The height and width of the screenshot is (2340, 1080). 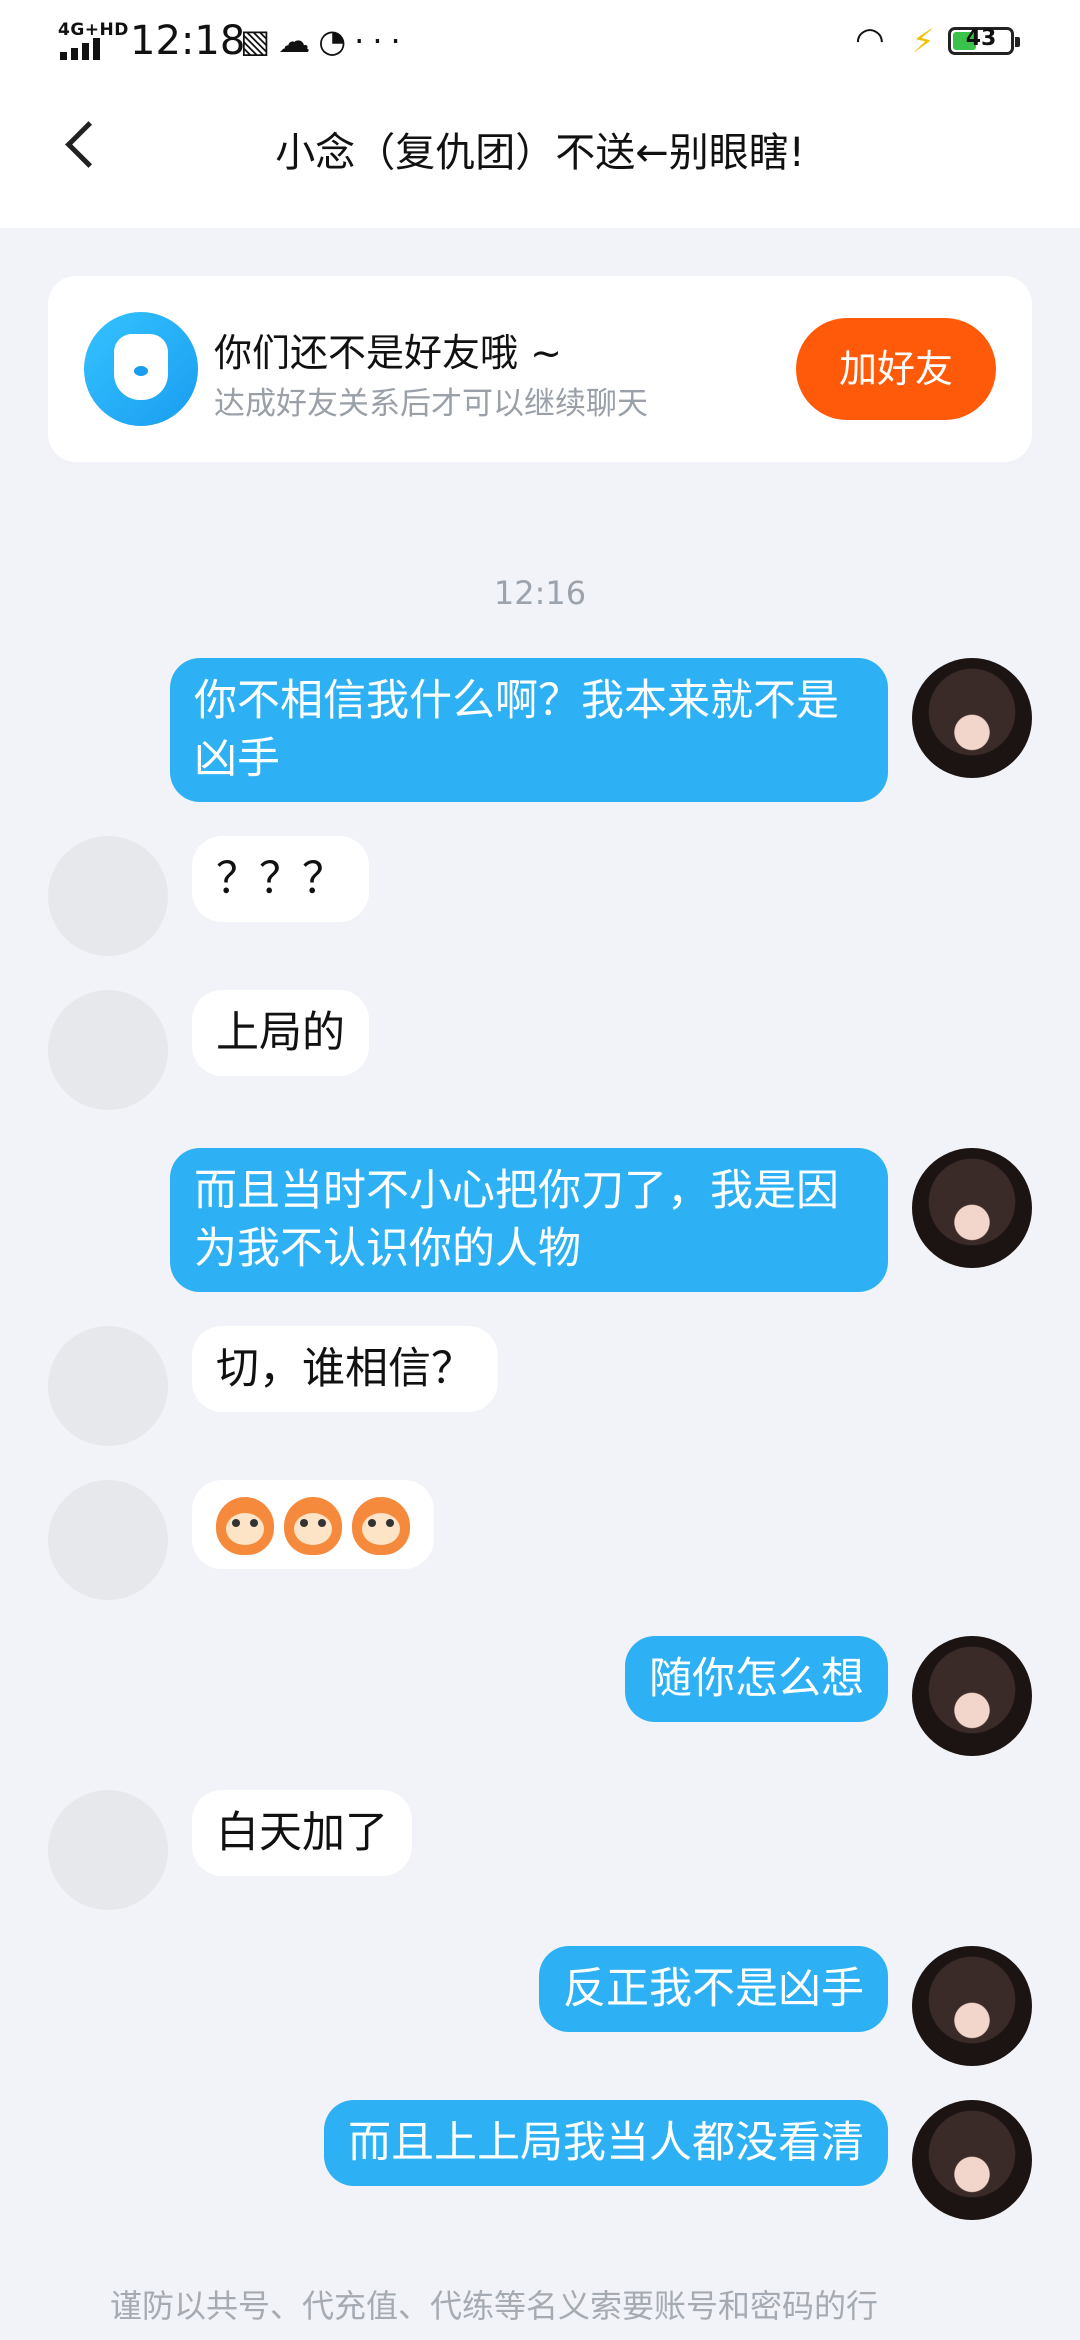 I want to click on status-bar: 4G+HD 12:18 ▧☁◔··· ◠ ⚡ 43, so click(x=540, y=45).